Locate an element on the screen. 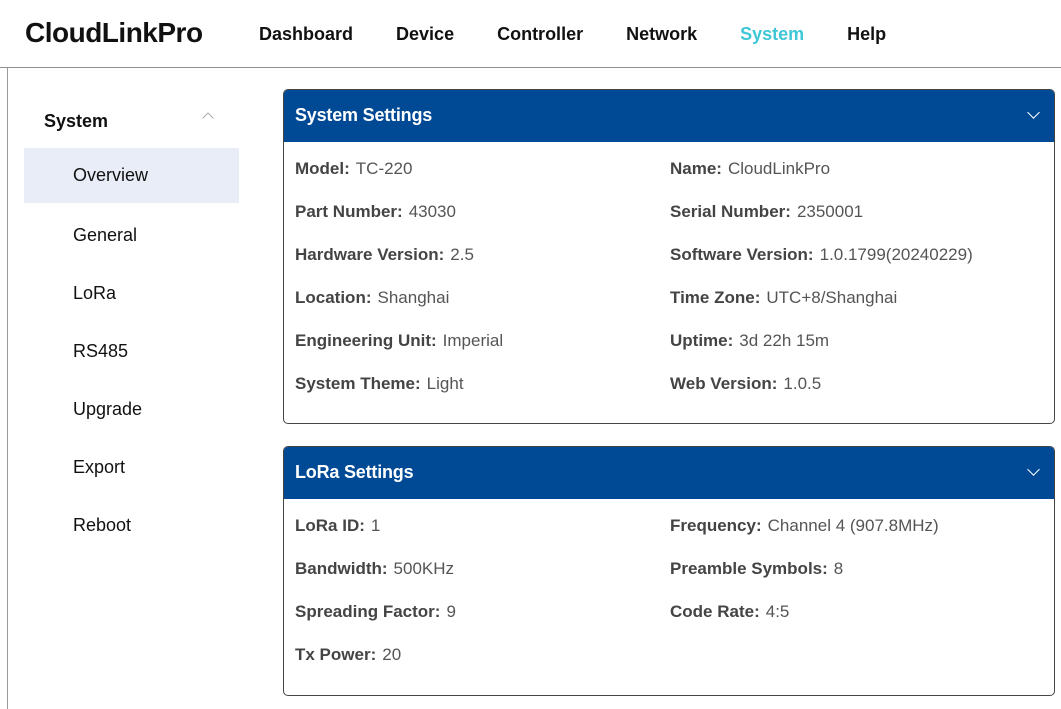  field-value: 20 is located at coordinates (392, 654).